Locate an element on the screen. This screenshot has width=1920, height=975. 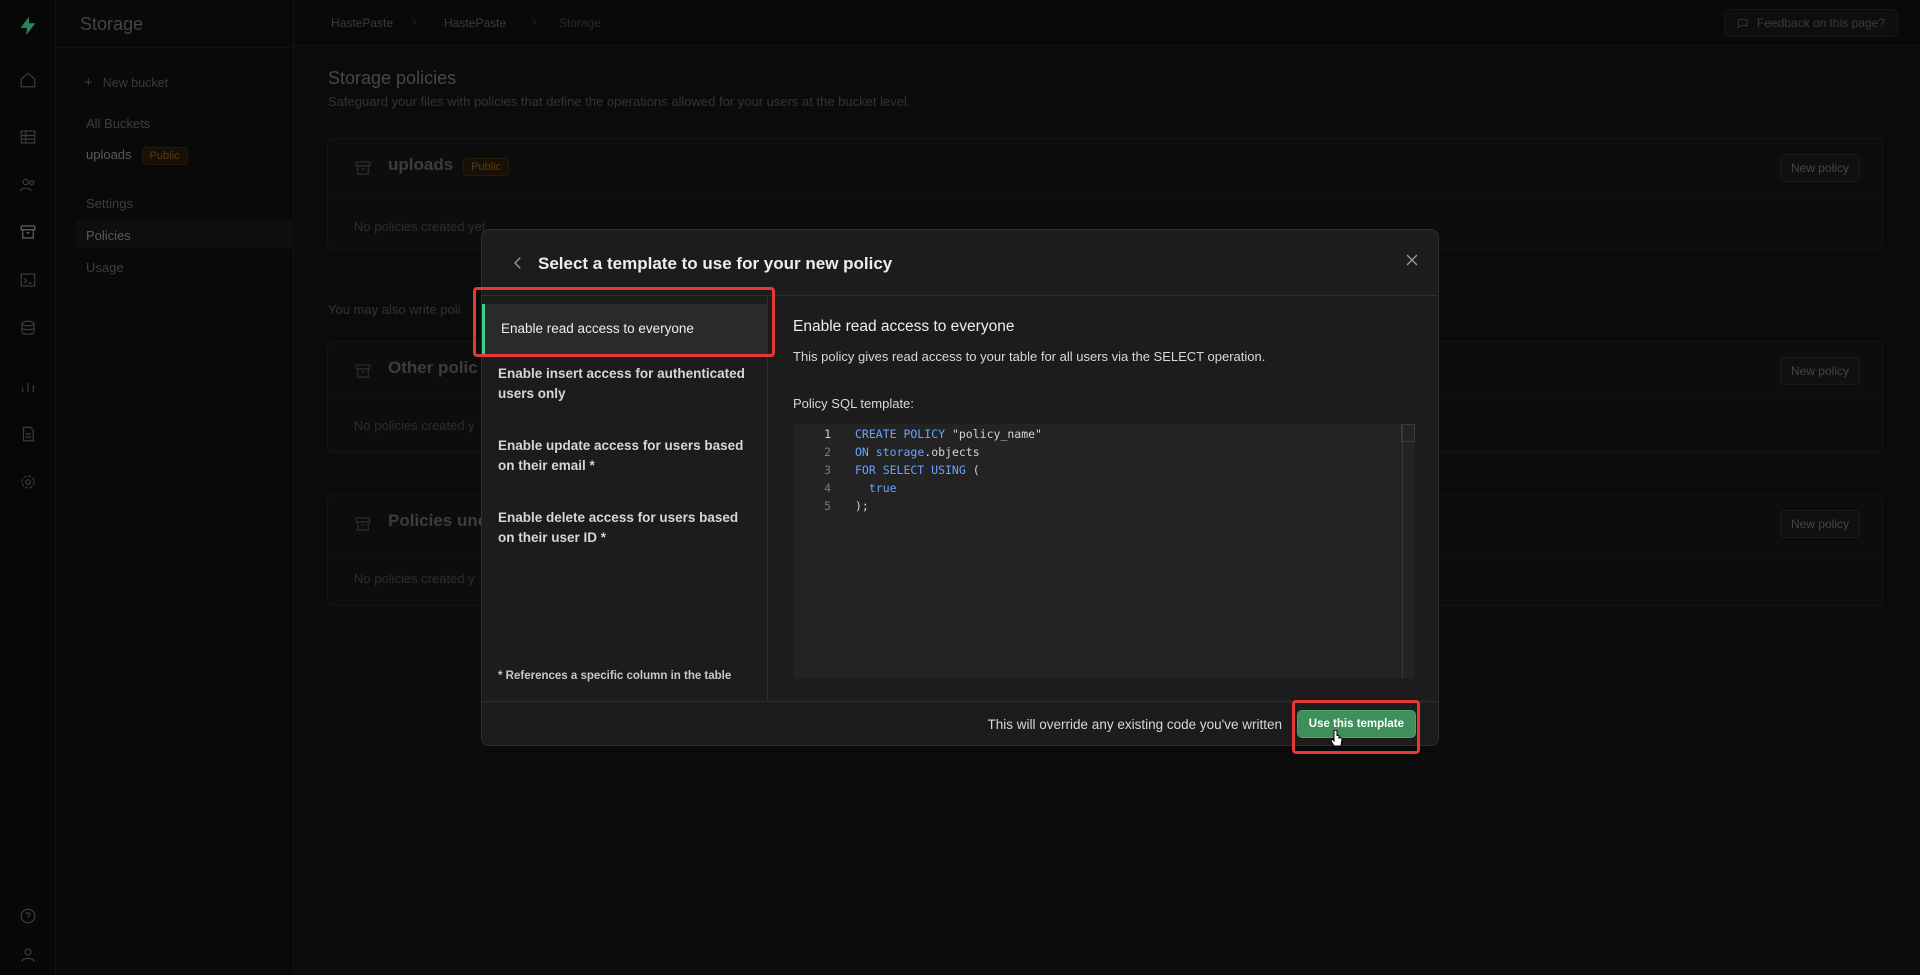
sql-template-label: Policy SQL template: is located at coordinates (853, 403).